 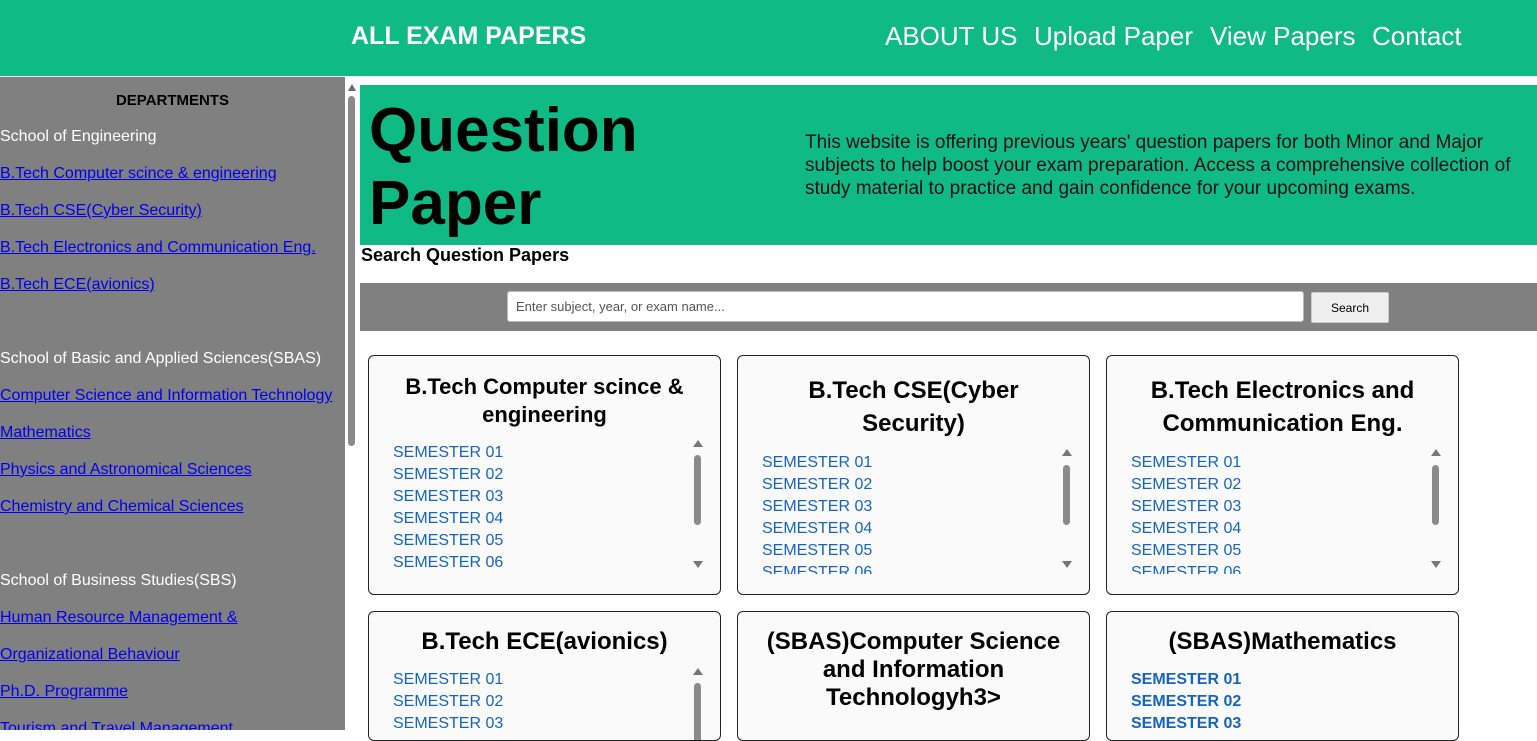 What do you see at coordinates (172, 100) in the screenshot?
I see `sidebar-title: DEPARTMENTS` at bounding box center [172, 100].